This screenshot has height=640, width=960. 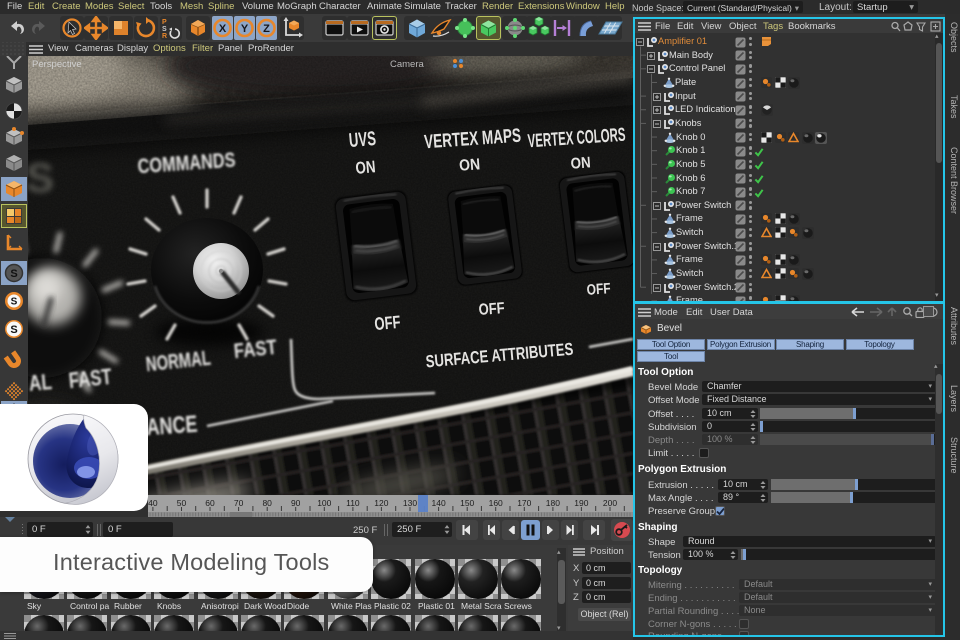 I want to click on svg-text: Perspective, so click(x=57, y=64).